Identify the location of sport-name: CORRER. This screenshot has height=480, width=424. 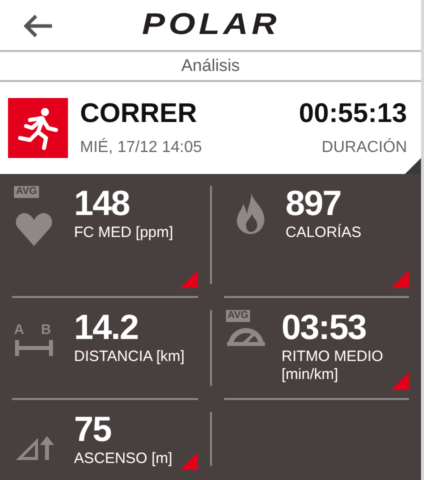
(139, 113).